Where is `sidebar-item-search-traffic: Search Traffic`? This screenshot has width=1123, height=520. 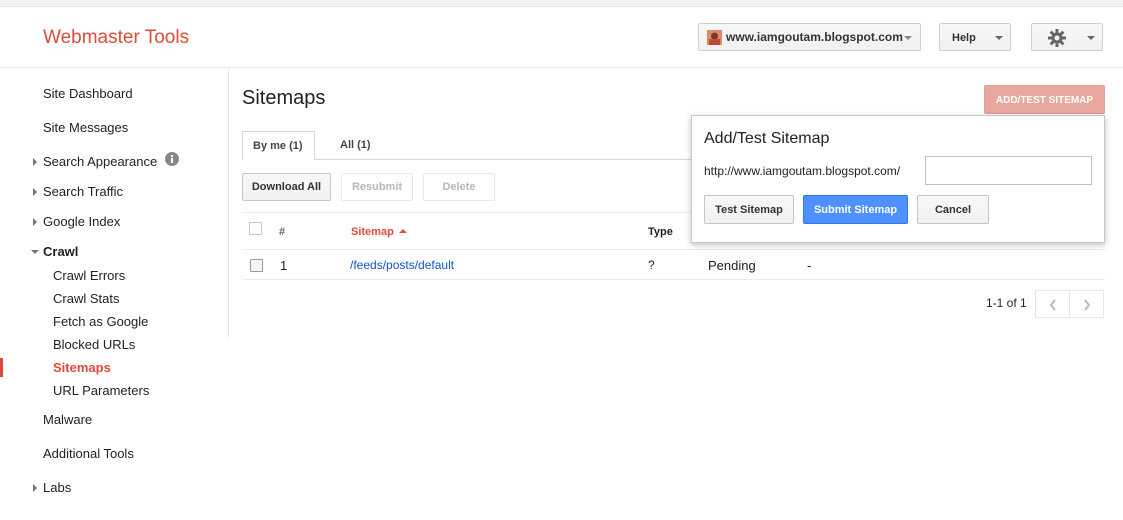 sidebar-item-search-traffic: Search Traffic is located at coordinates (78, 191).